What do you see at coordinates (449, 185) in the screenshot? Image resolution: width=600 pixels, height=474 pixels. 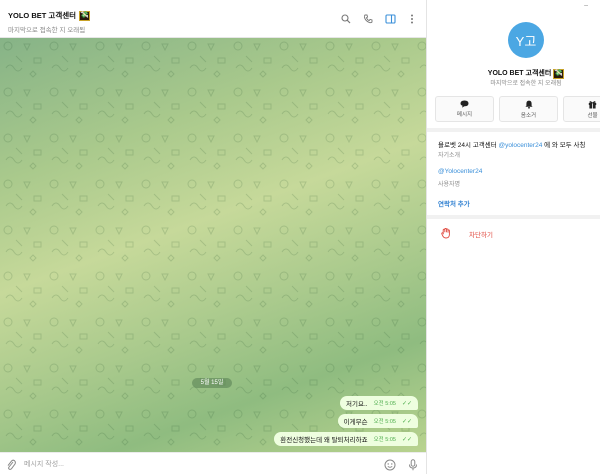 I see `username-caption: 사용자명` at bounding box center [449, 185].